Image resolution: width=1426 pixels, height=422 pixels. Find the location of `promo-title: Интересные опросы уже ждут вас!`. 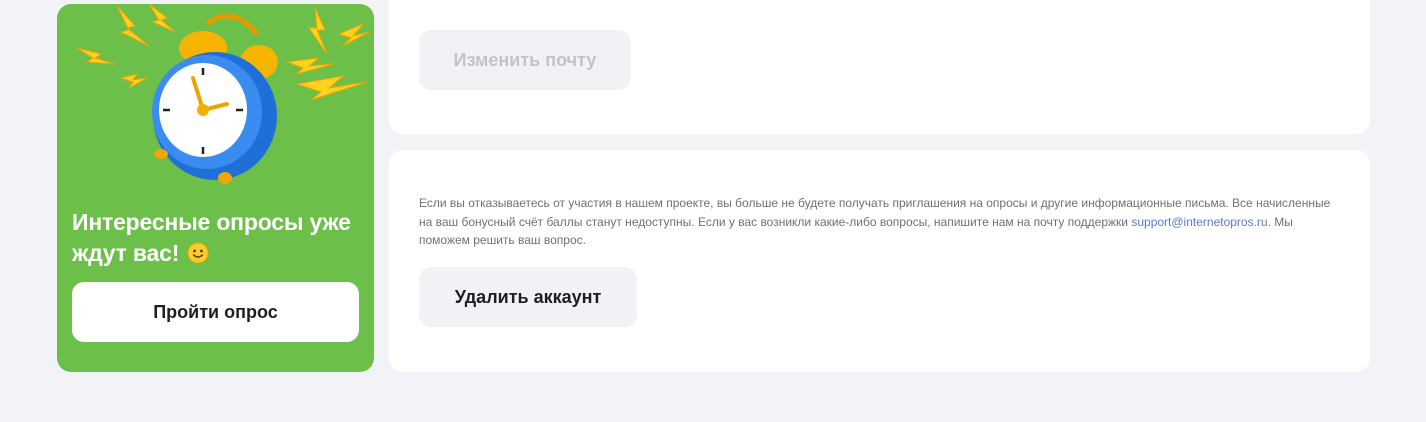

promo-title: Интересные опросы уже ждут вас! is located at coordinates (217, 238).